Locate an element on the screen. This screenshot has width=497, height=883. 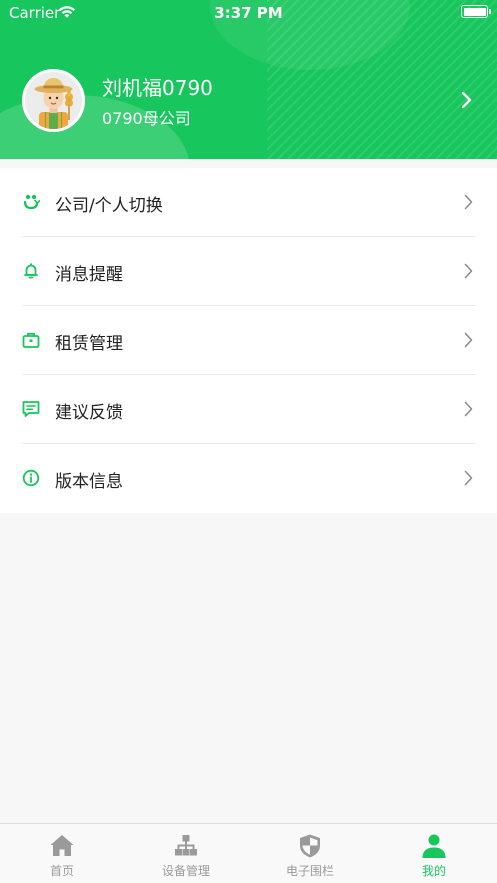
info-icon is located at coordinates (31, 478).